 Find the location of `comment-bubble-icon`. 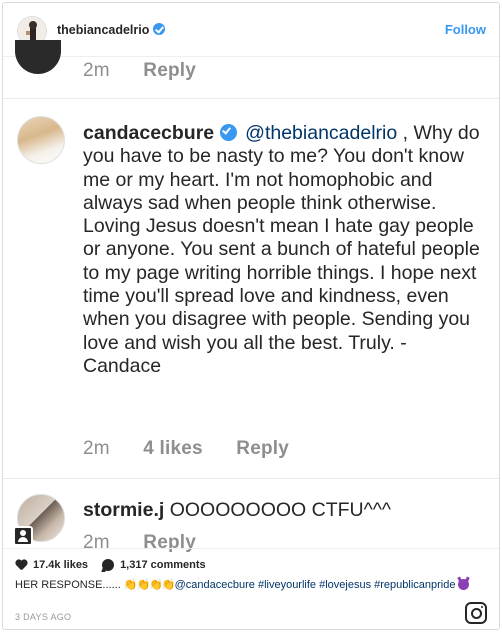

comment-bubble-icon is located at coordinates (108, 565).